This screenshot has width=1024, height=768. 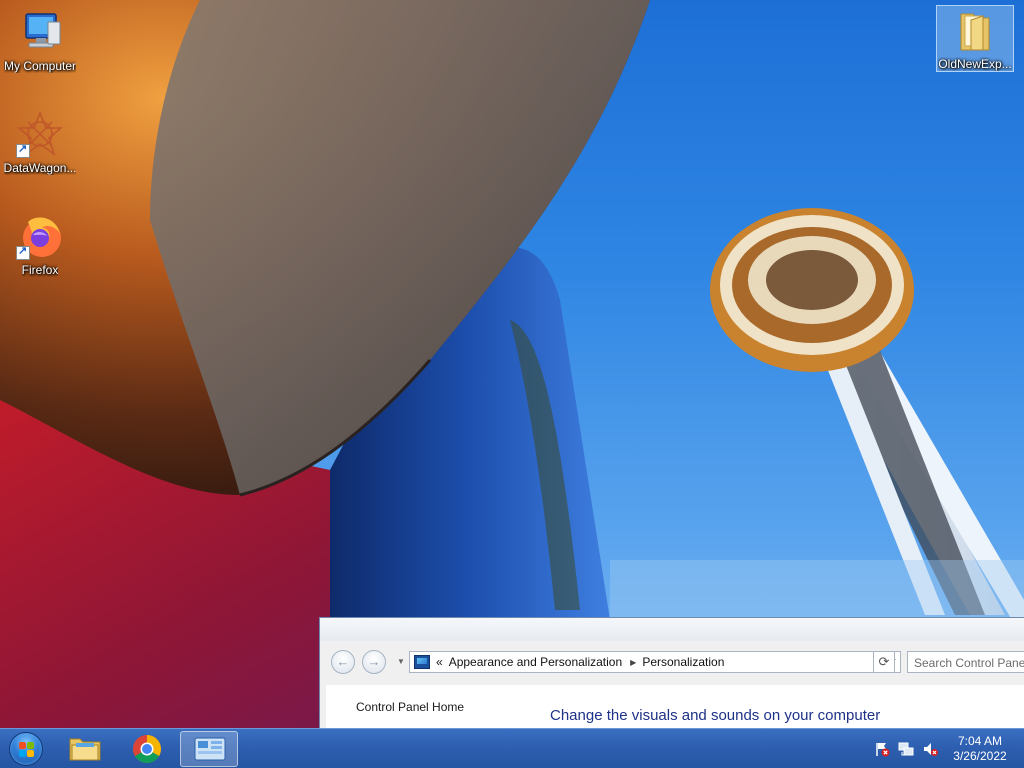 What do you see at coordinates (884, 662) in the screenshot?
I see `refresh-button: ⟳` at bounding box center [884, 662].